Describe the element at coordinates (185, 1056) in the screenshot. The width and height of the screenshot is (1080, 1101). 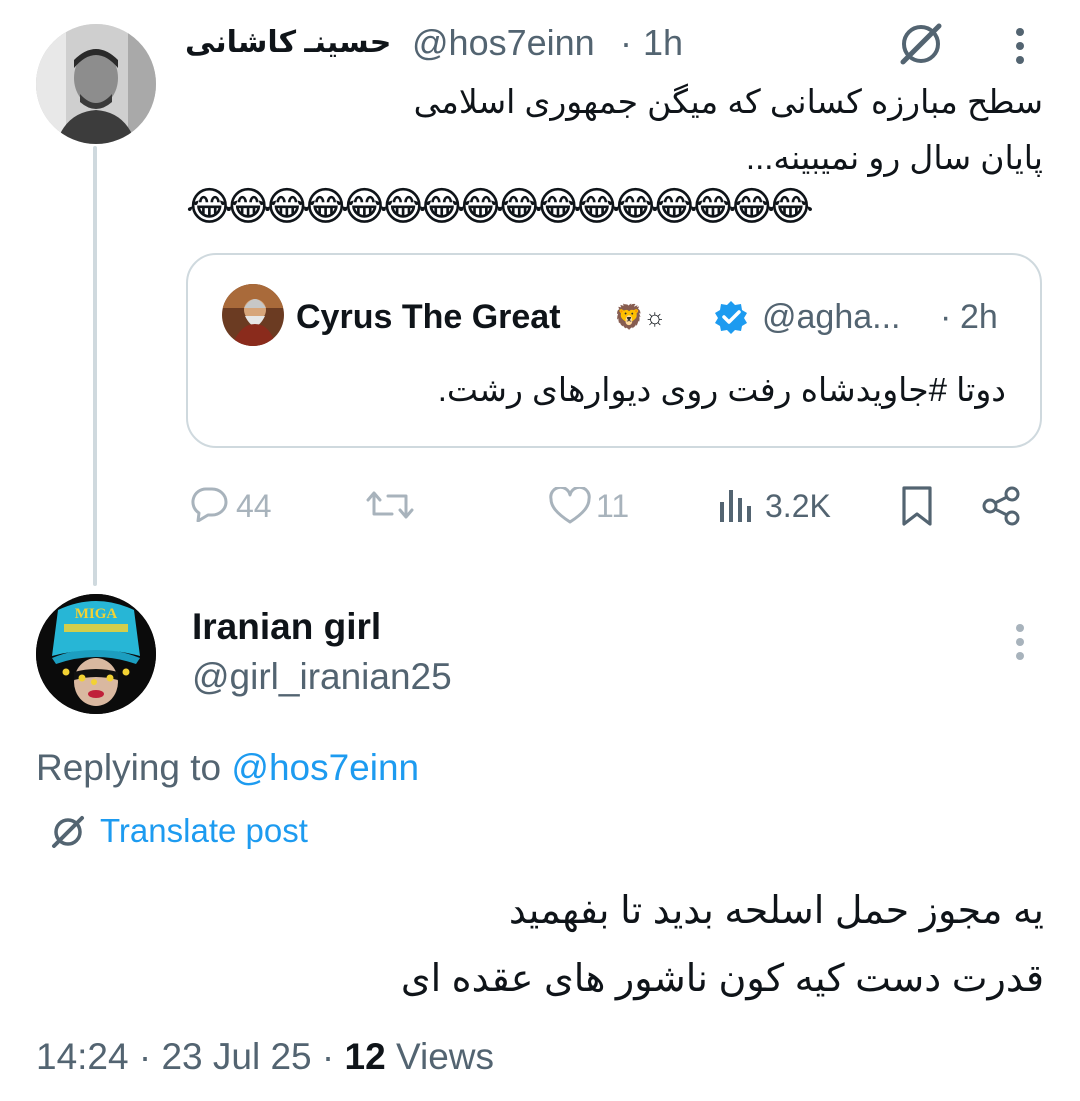
I see `post-timestamp: 14:24 · 23 Jul 25 ·` at that location.